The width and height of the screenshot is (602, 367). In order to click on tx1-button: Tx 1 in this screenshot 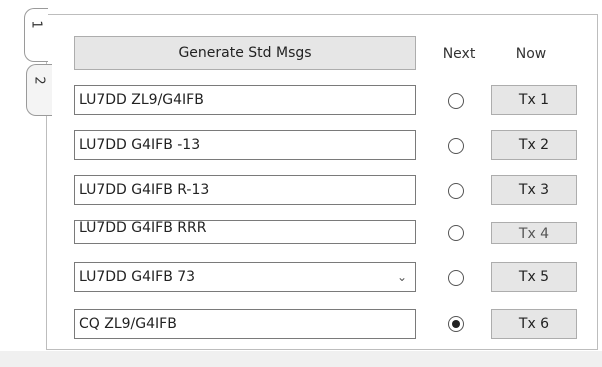, I will do `click(534, 100)`.